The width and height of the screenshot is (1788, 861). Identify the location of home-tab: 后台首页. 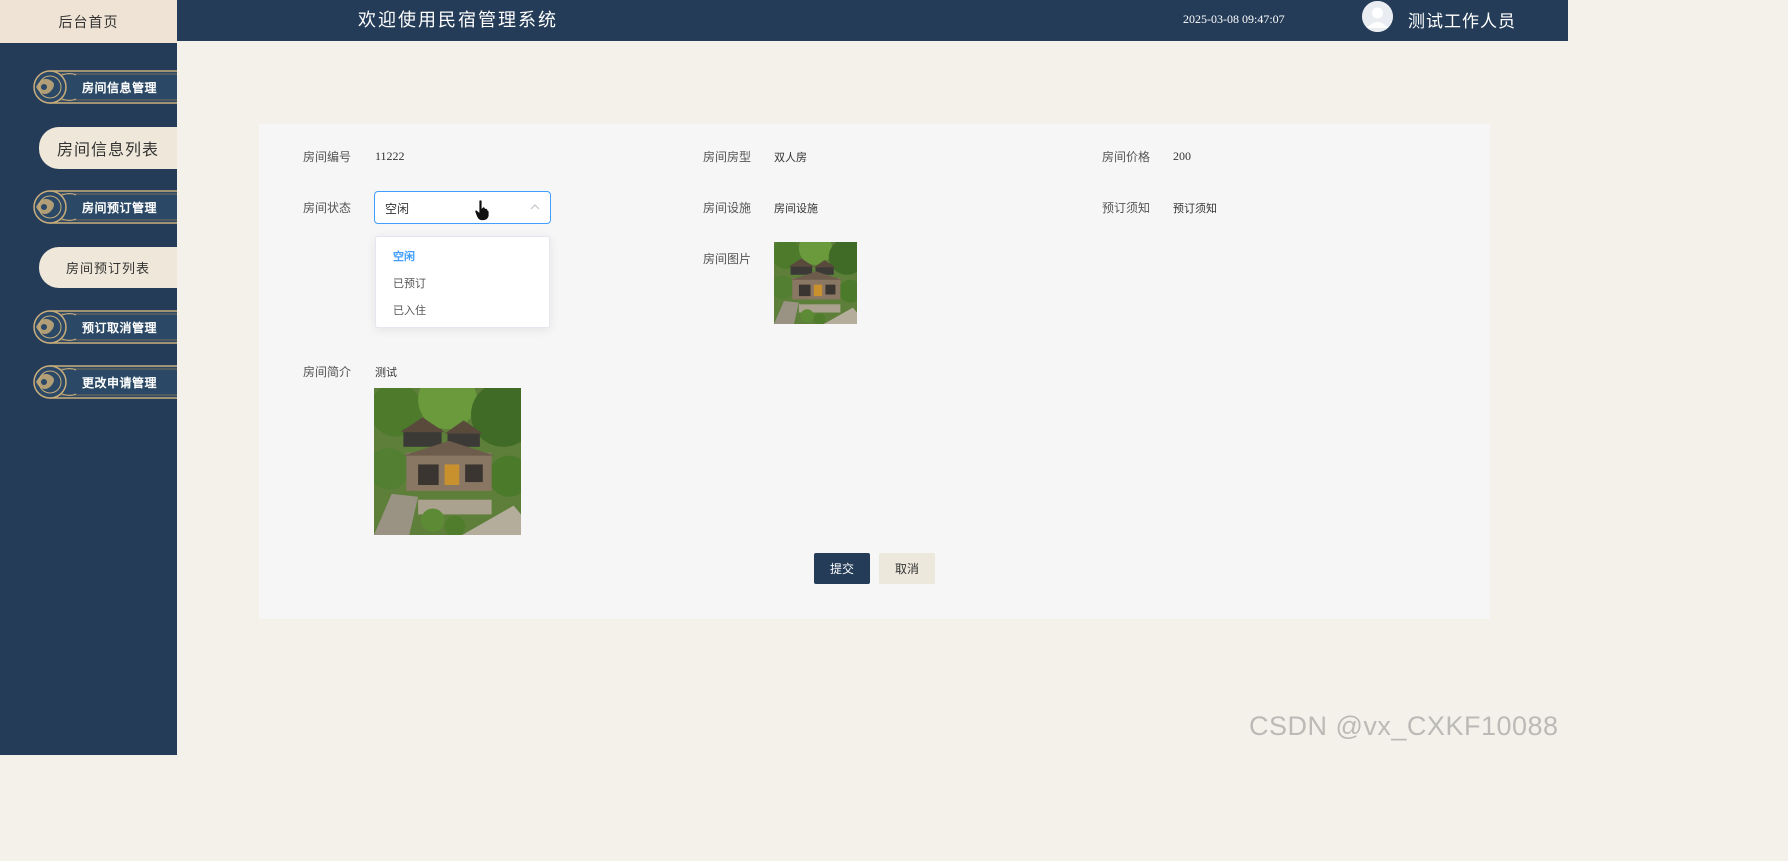
(88, 21).